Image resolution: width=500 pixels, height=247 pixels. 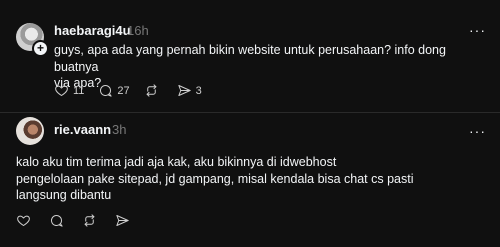 I want to click on like-button: 11, so click(x=69, y=90).